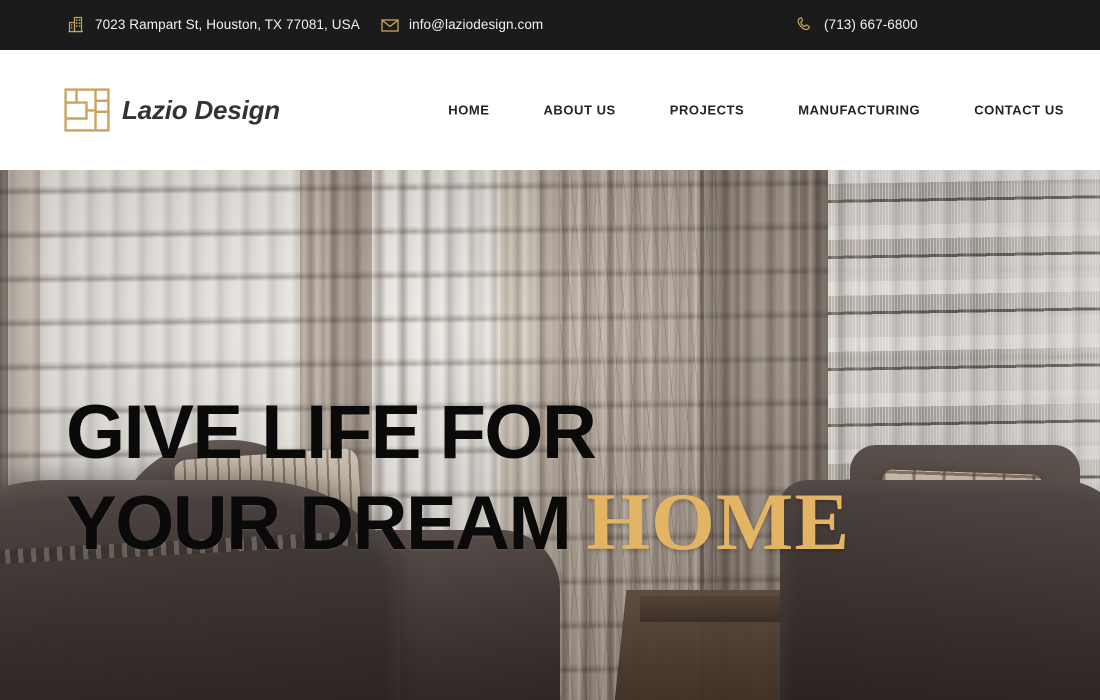 This screenshot has height=700, width=1100. What do you see at coordinates (579, 110) in the screenshot?
I see `nav-item-about-us: ABOUT US` at bounding box center [579, 110].